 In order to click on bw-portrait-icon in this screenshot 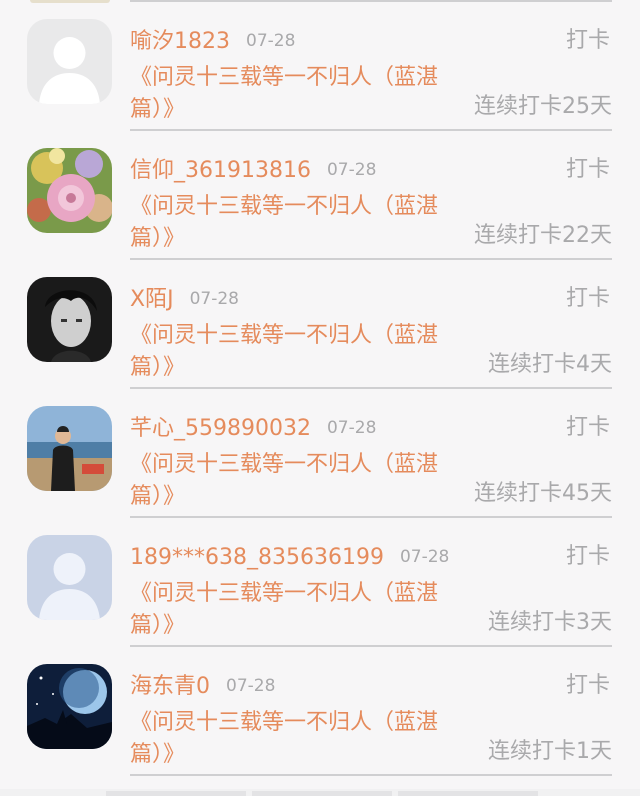, I will do `click(69, 319)`.